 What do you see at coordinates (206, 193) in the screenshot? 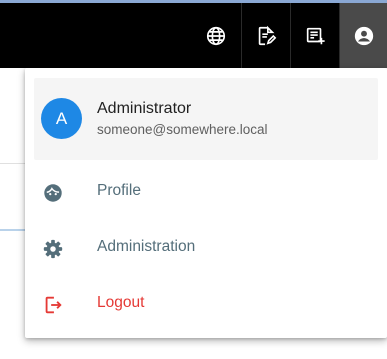
I see `menu-item-profile: Profile` at bounding box center [206, 193].